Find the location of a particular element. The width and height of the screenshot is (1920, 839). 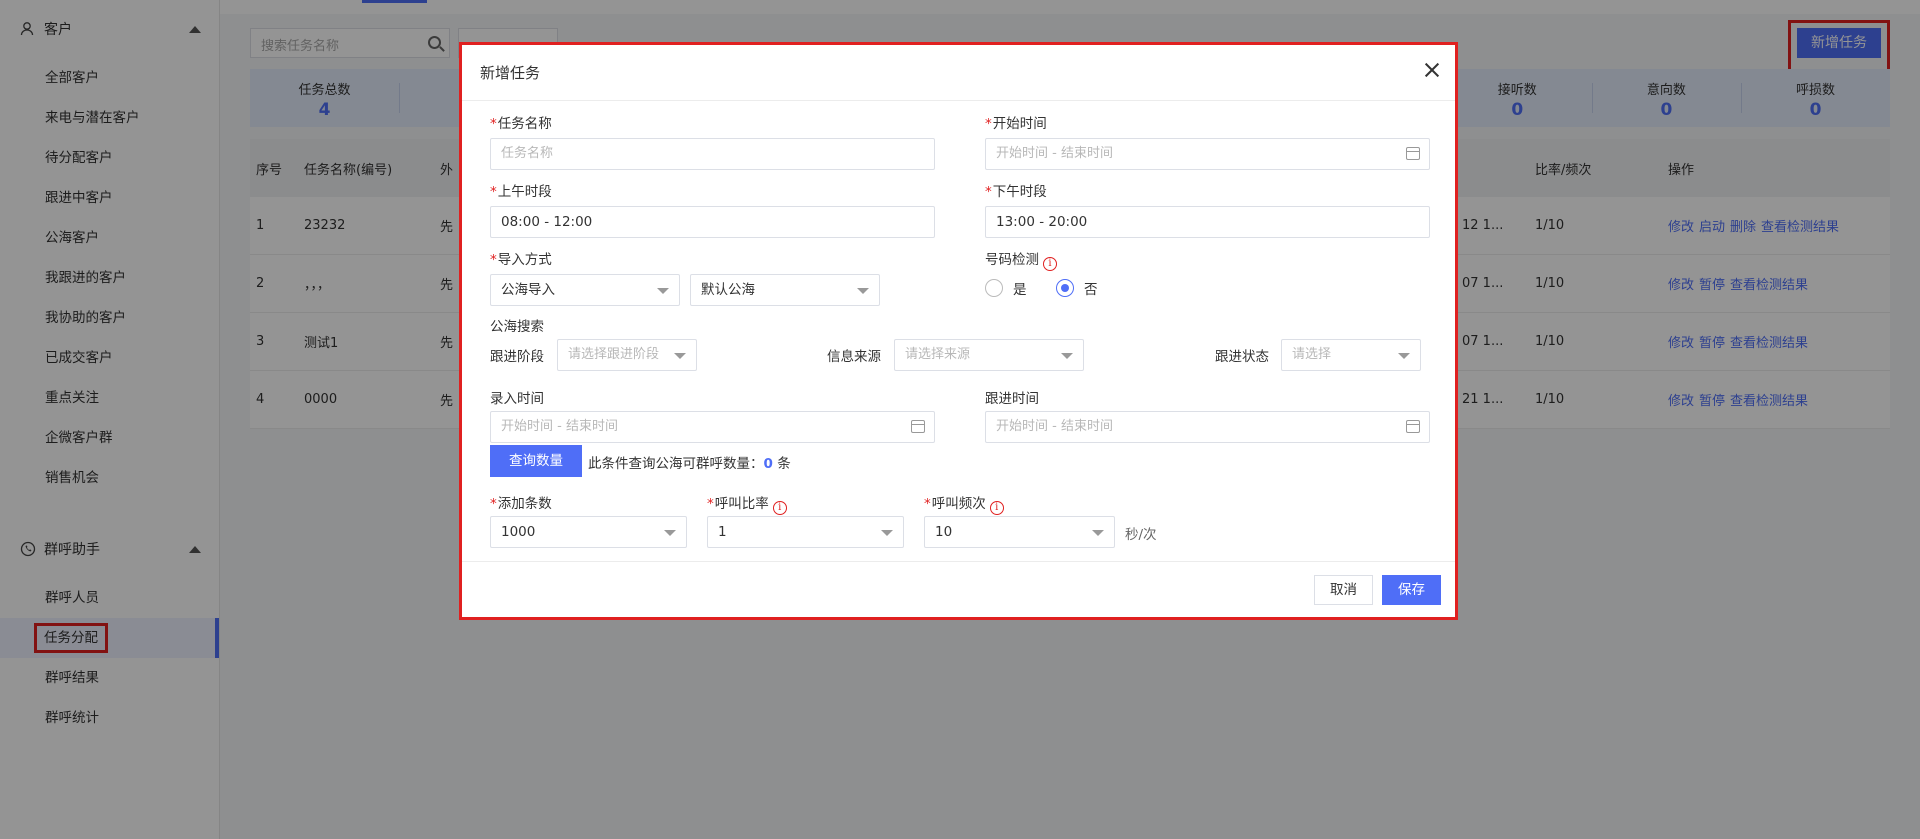

save-button: 保存 is located at coordinates (1411, 590).